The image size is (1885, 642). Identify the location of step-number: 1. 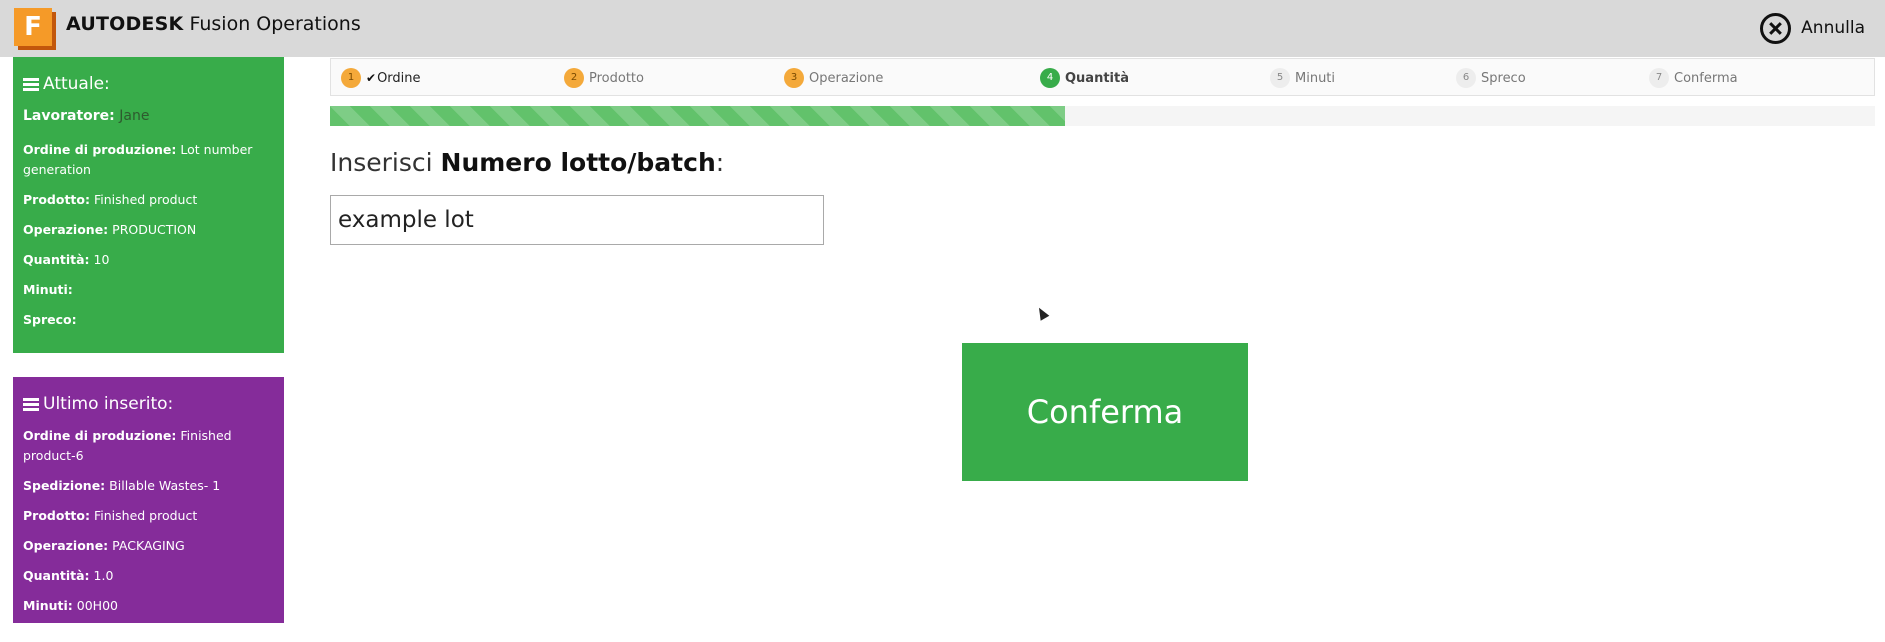
(351, 78).